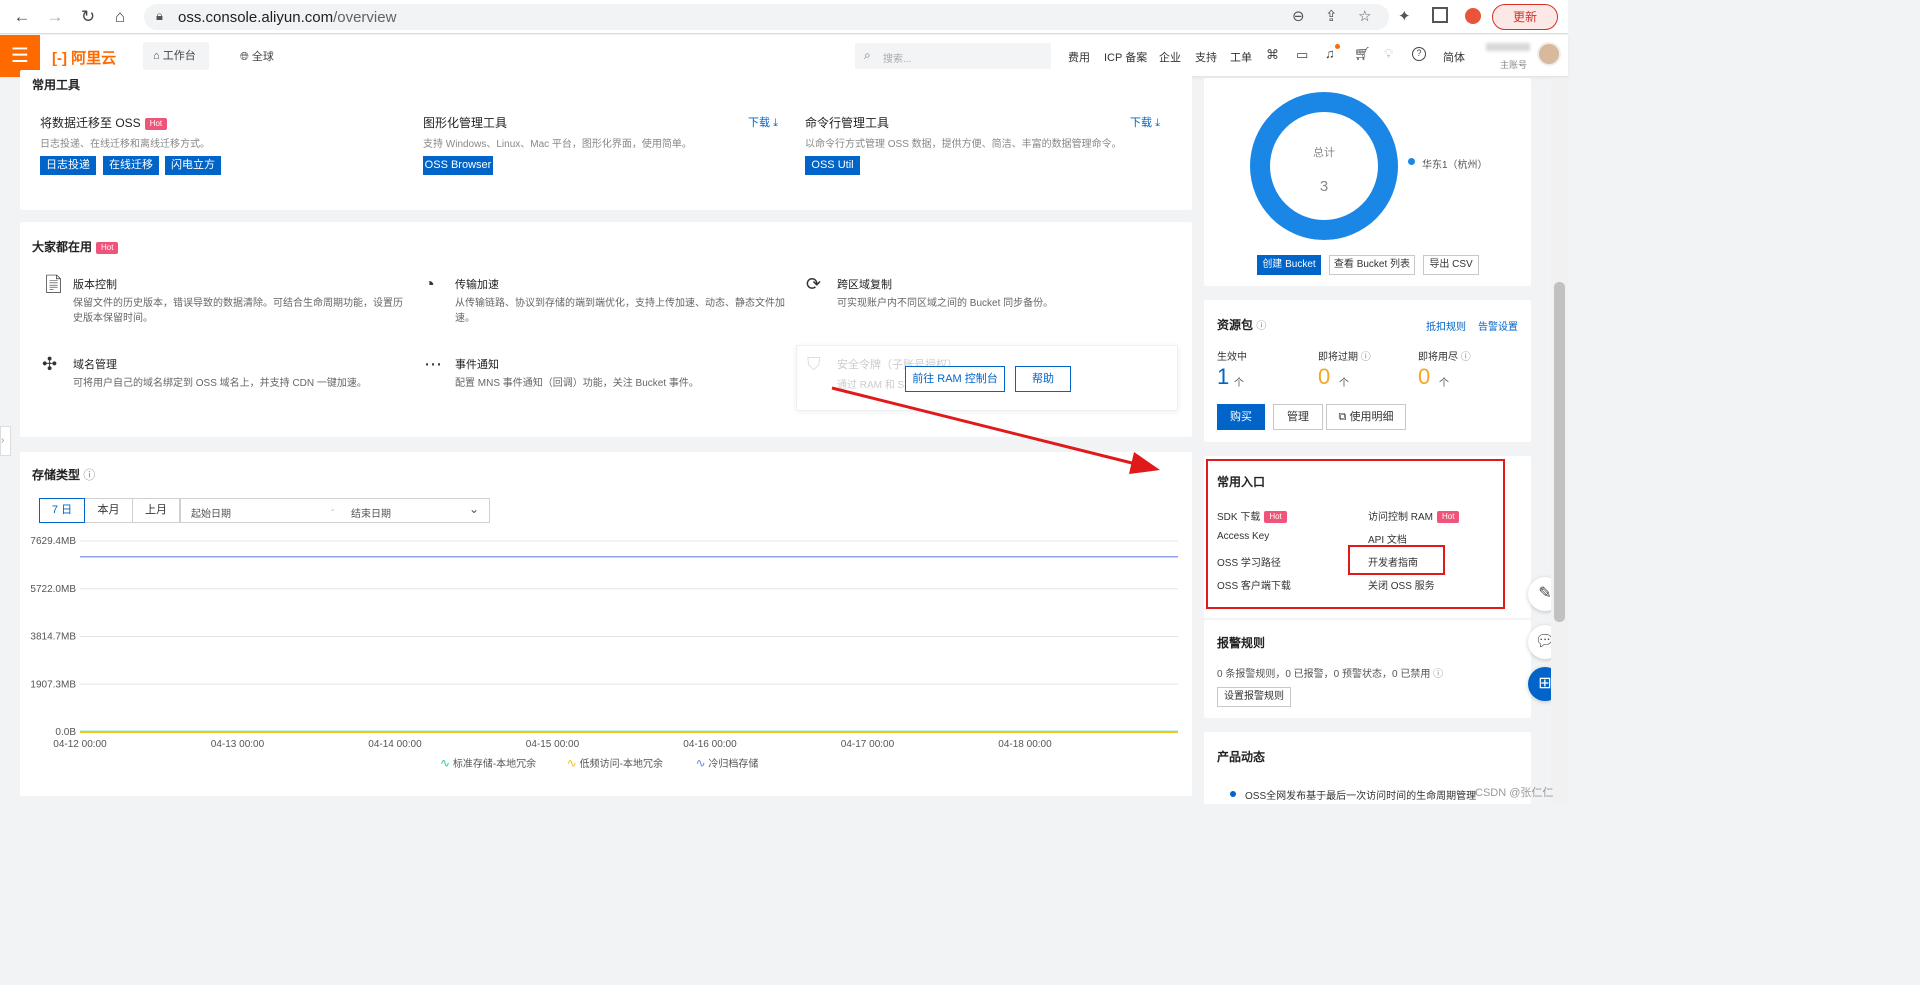  Describe the element at coordinates (335, 510) in the screenshot. I see `date-range-picker: 起始日期 - 结束日期 ⌄` at that location.